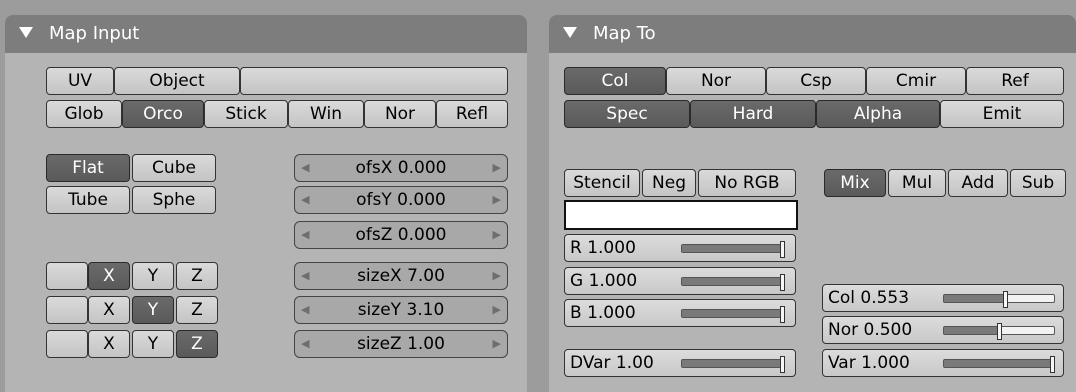 The height and width of the screenshot is (392, 1076). Describe the element at coordinates (816, 81) in the screenshot. I see `csp-button: Csp` at that location.